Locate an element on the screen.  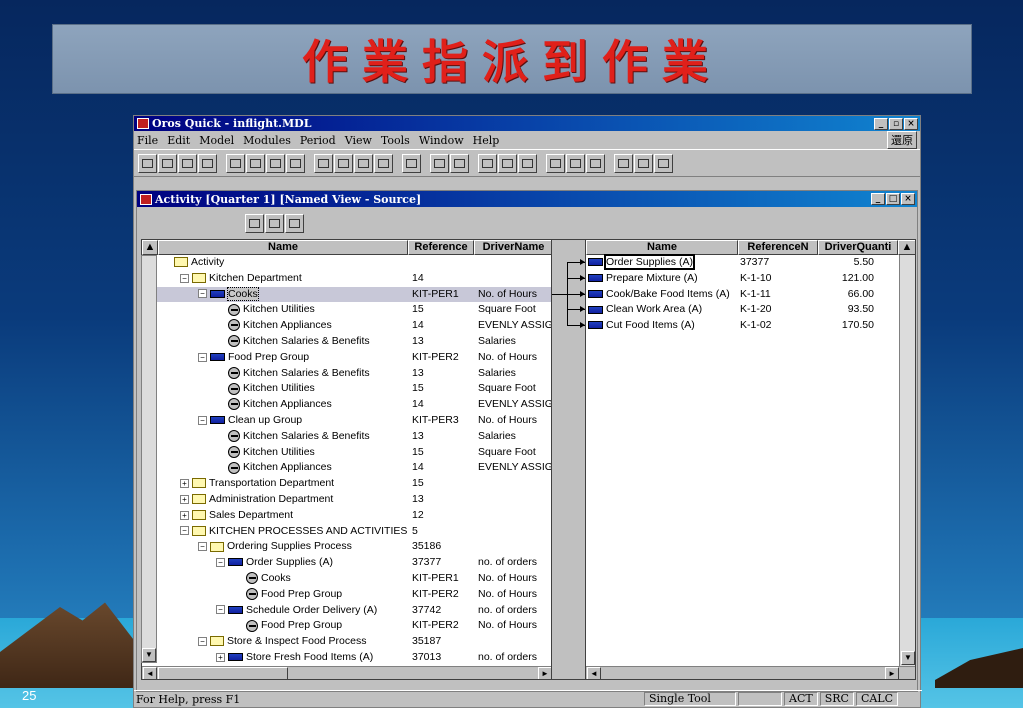
right-scroll-up-button: ▲ is located at coordinates (906, 247).